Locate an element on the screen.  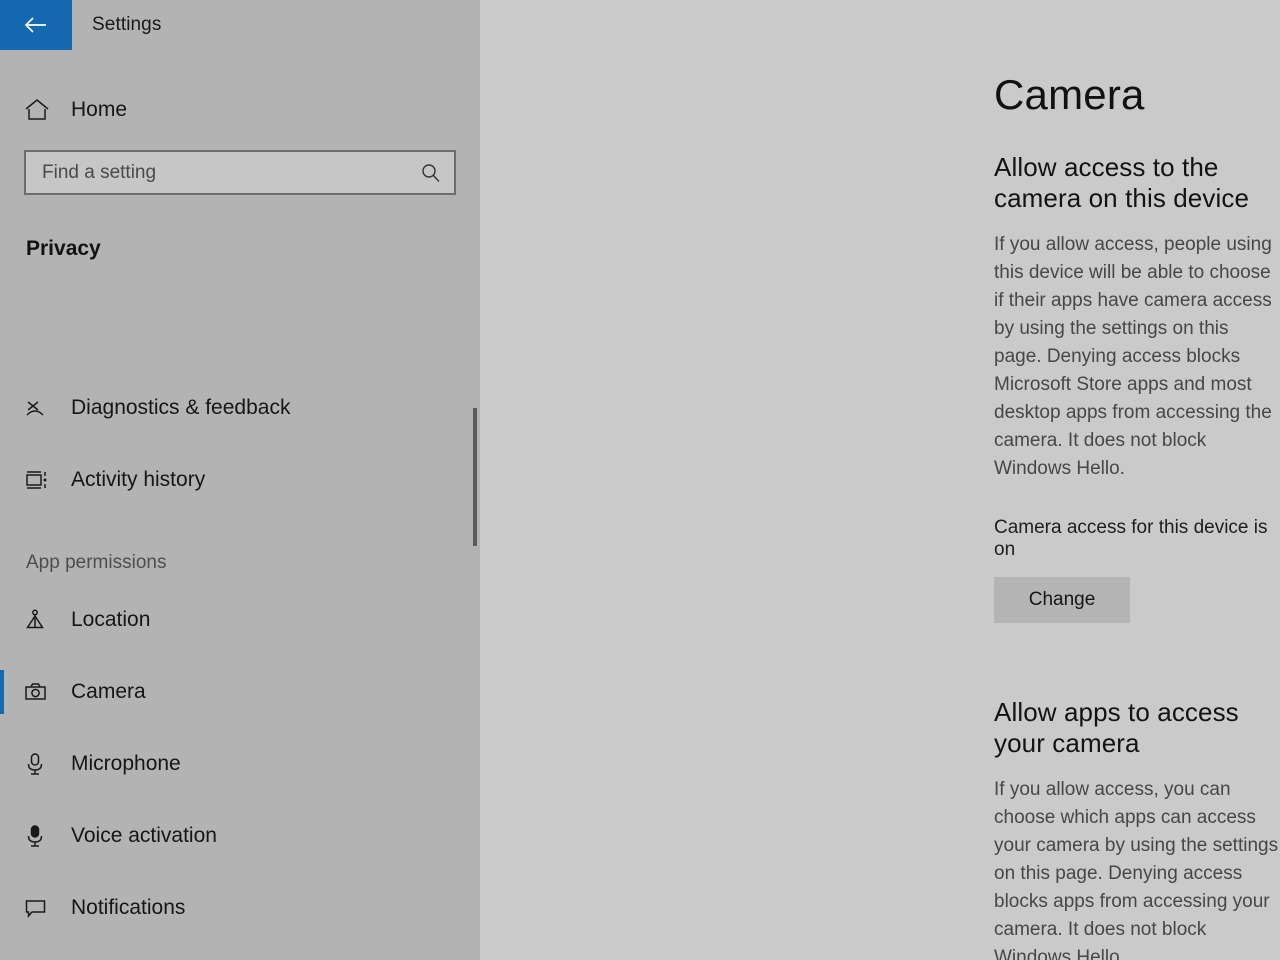
voice-activation-icon is located at coordinates (43, 836).